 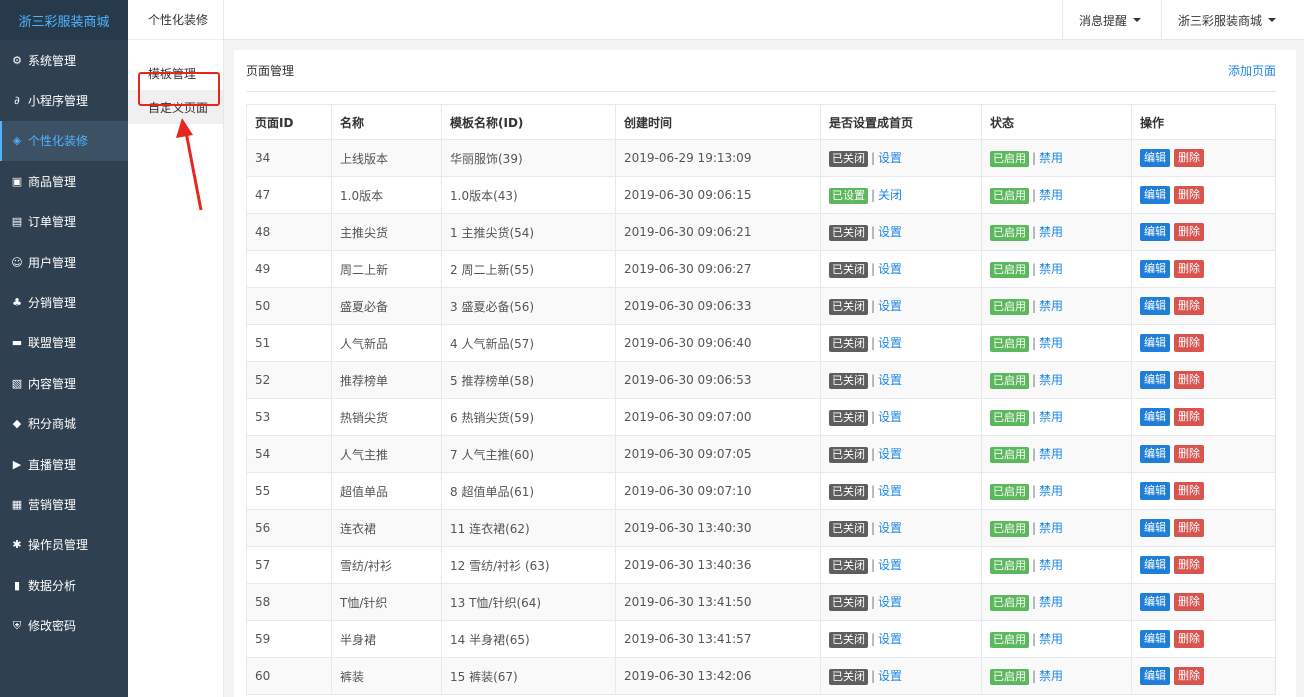 What do you see at coordinates (64, 302) in the screenshot?
I see `sidebar-item-6: ♣ 分销管理` at bounding box center [64, 302].